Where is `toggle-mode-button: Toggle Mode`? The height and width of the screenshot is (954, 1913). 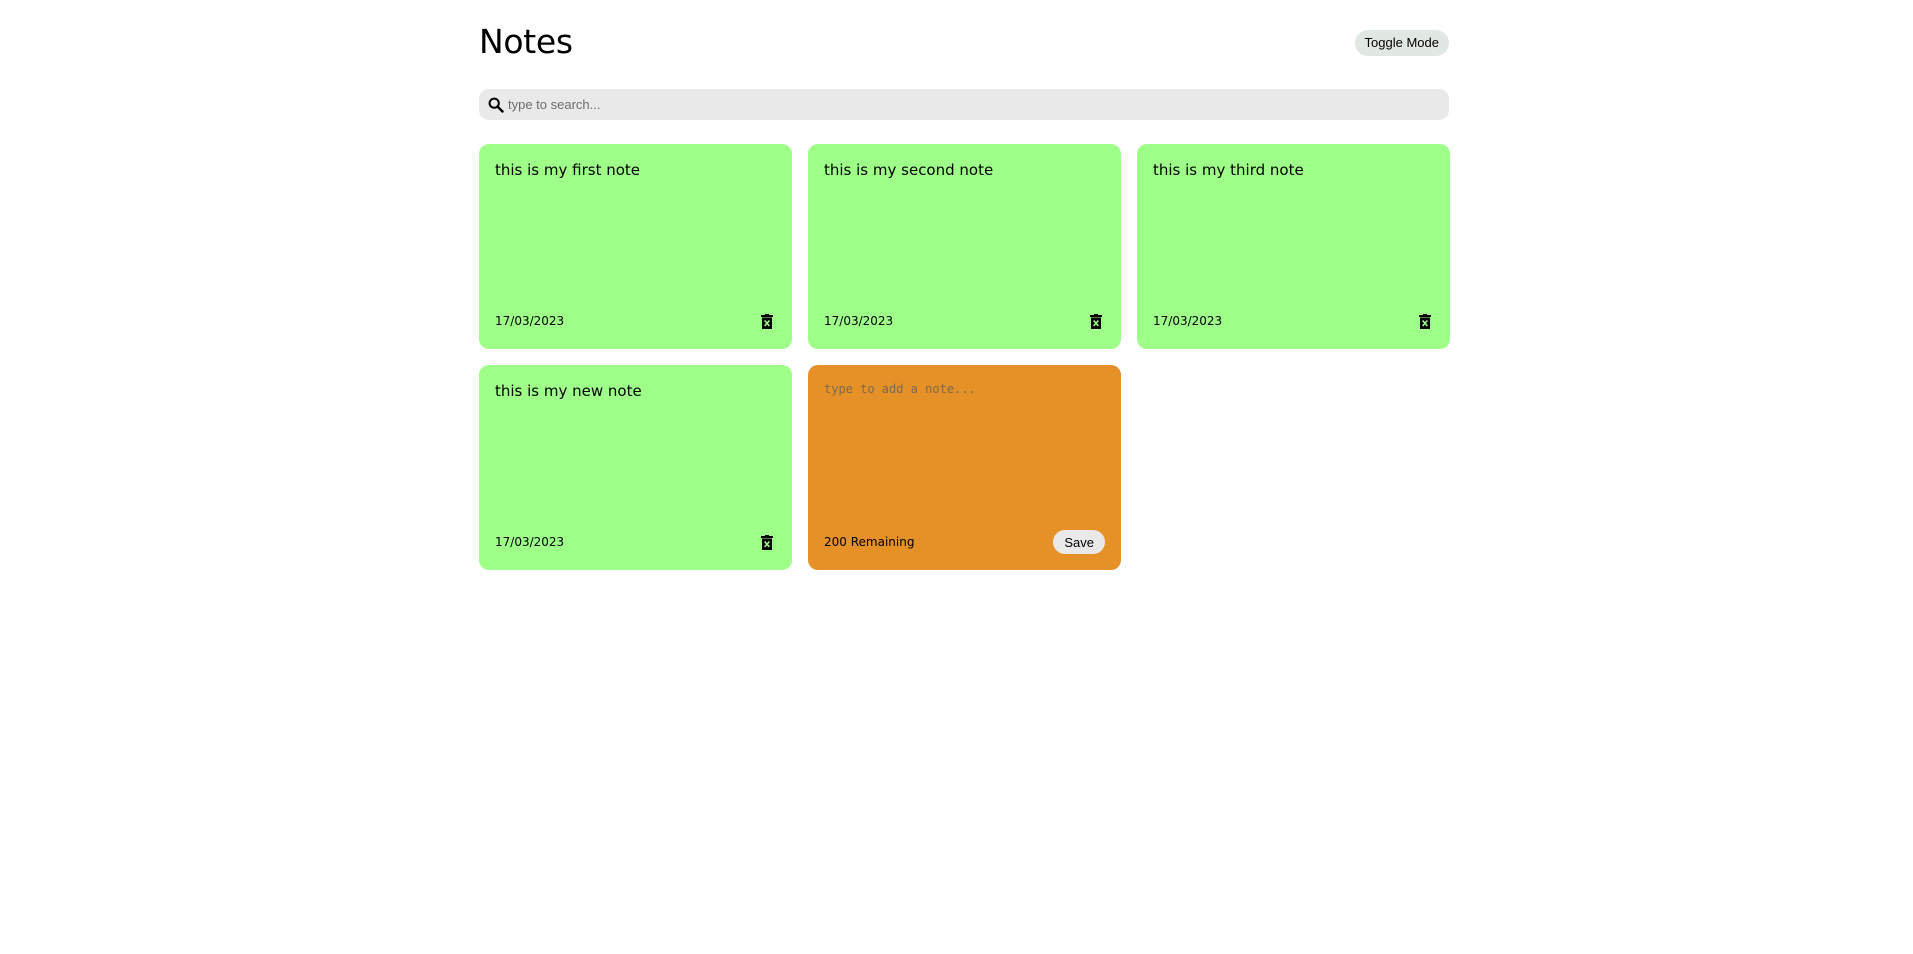 toggle-mode-button: Toggle Mode is located at coordinates (1401, 43).